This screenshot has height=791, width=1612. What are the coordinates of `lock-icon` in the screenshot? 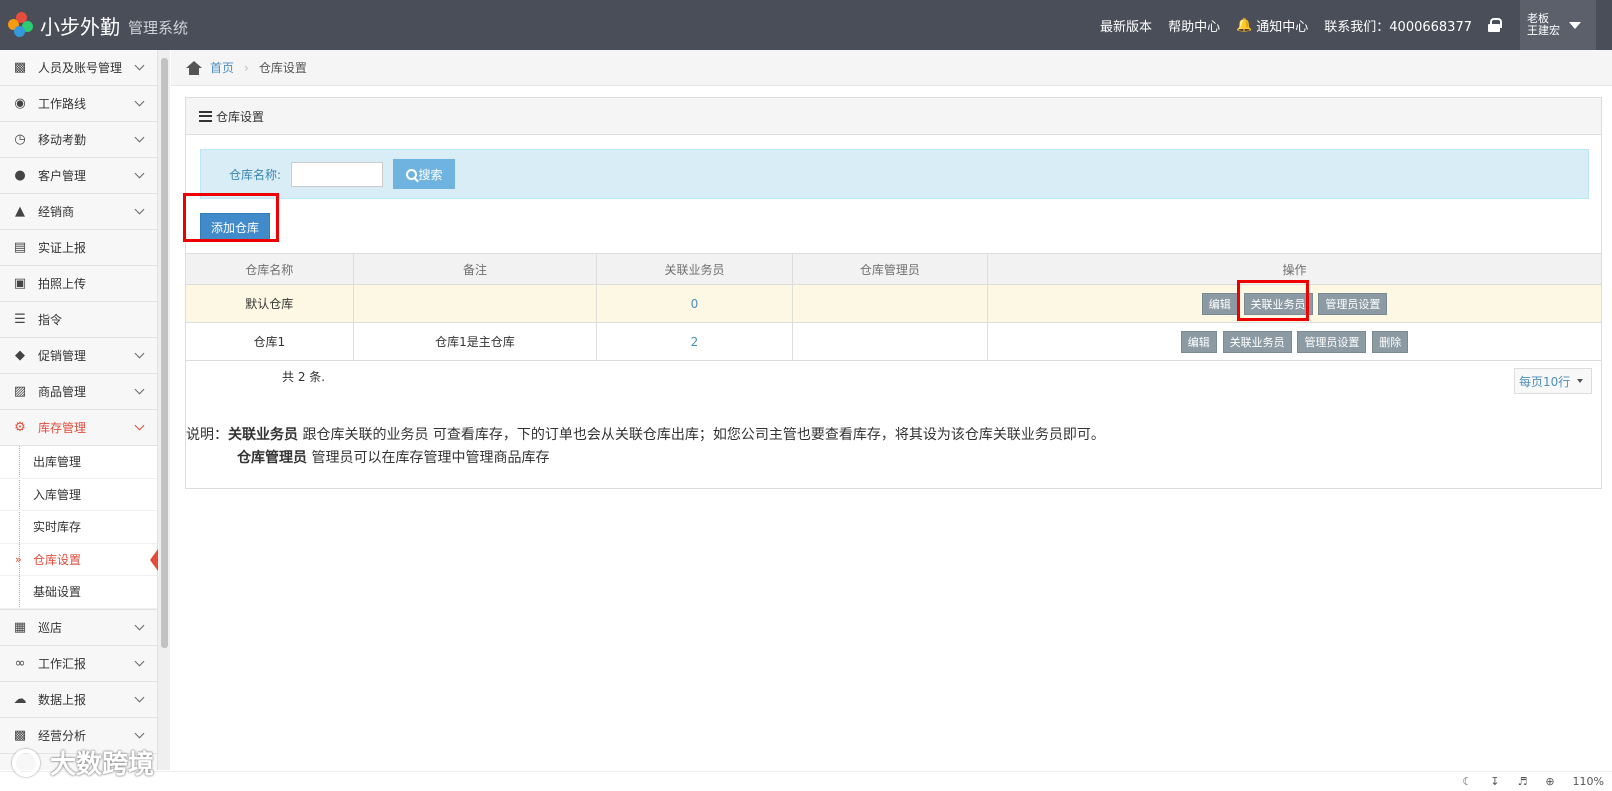 It's located at (1495, 25).